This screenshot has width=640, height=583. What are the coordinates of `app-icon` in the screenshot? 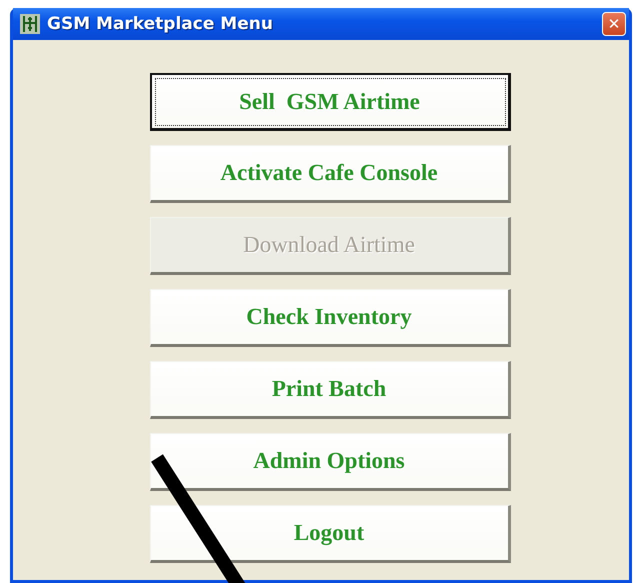 It's located at (30, 24).